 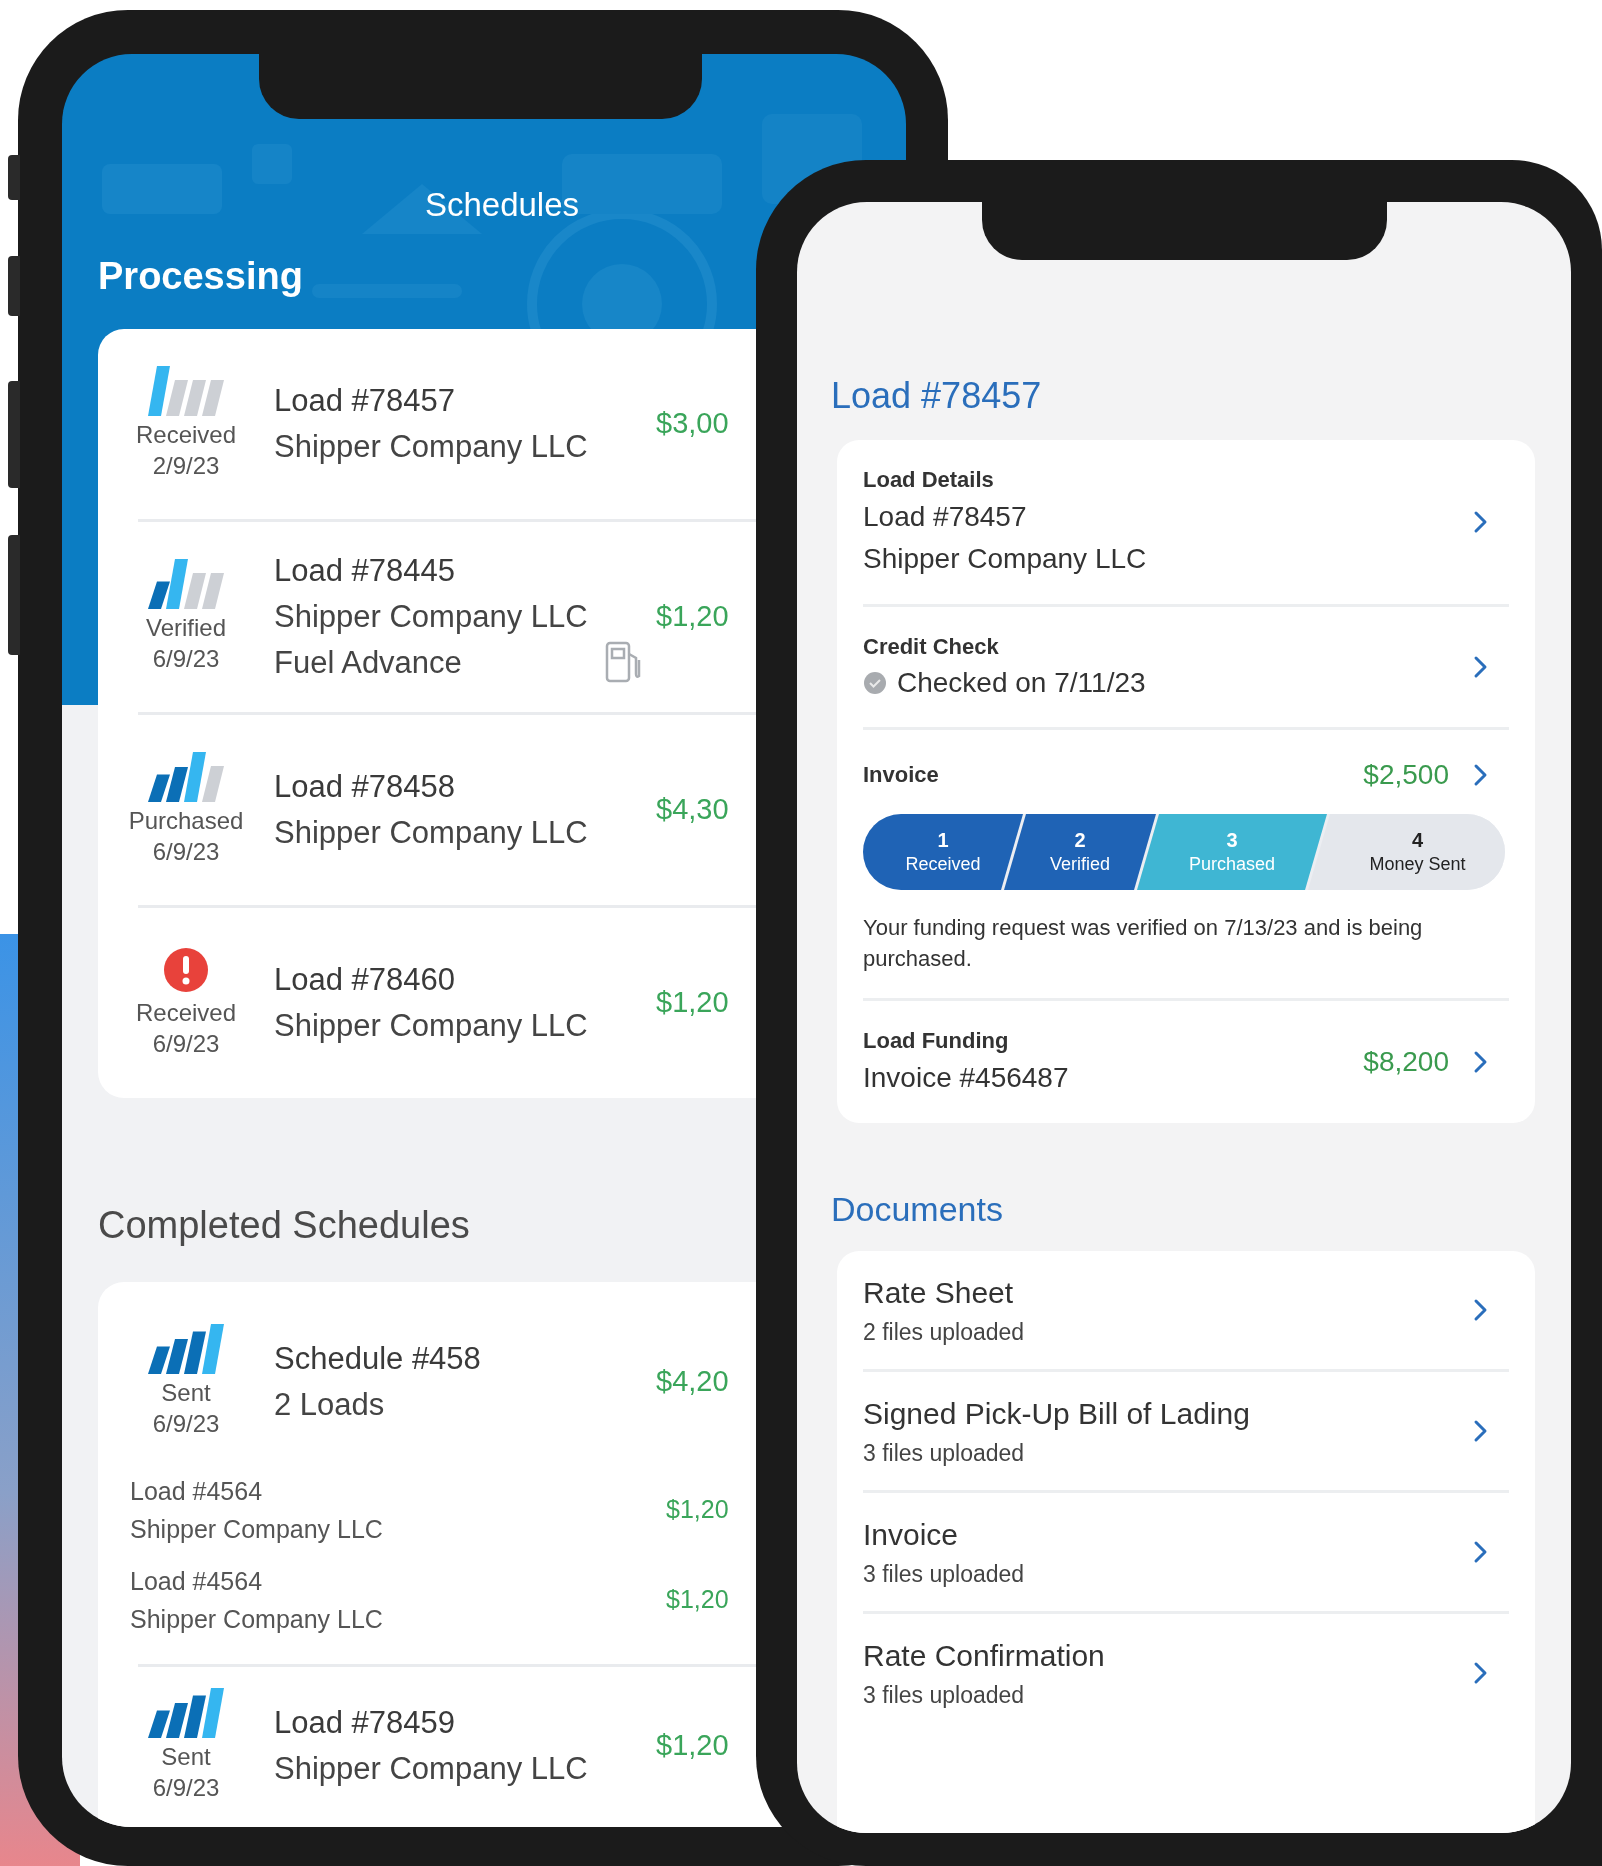 What do you see at coordinates (1186, 1673) in the screenshot?
I see `document-row: Rate Confirmation 3 files uploaded` at bounding box center [1186, 1673].